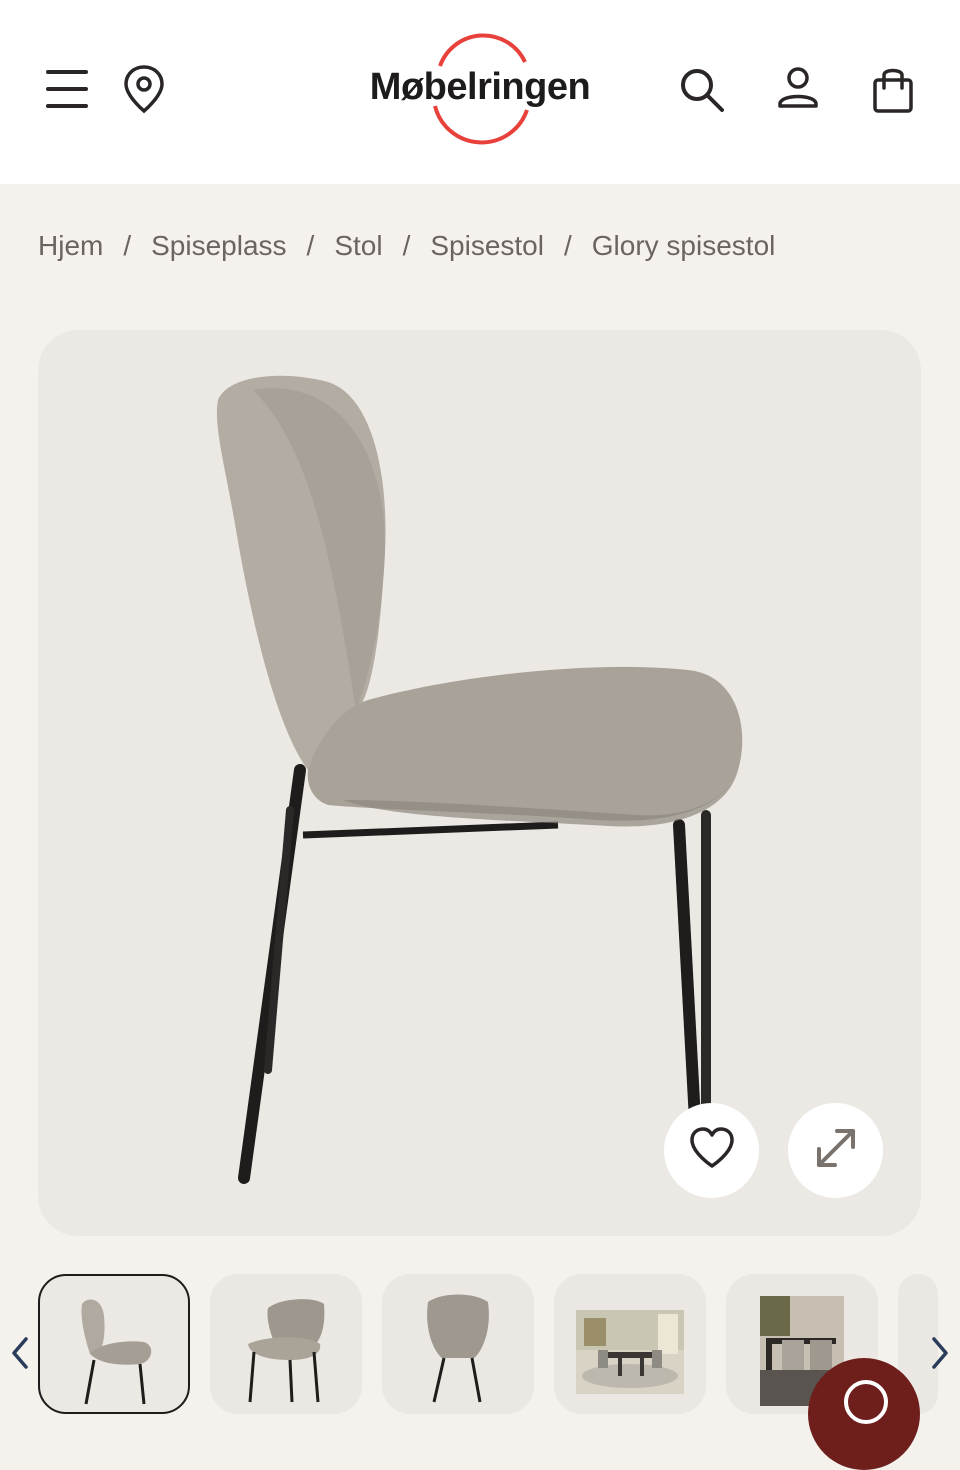  Describe the element at coordinates (683, 245) in the screenshot. I see `breadcrumb-current: Glory spisestol` at that location.